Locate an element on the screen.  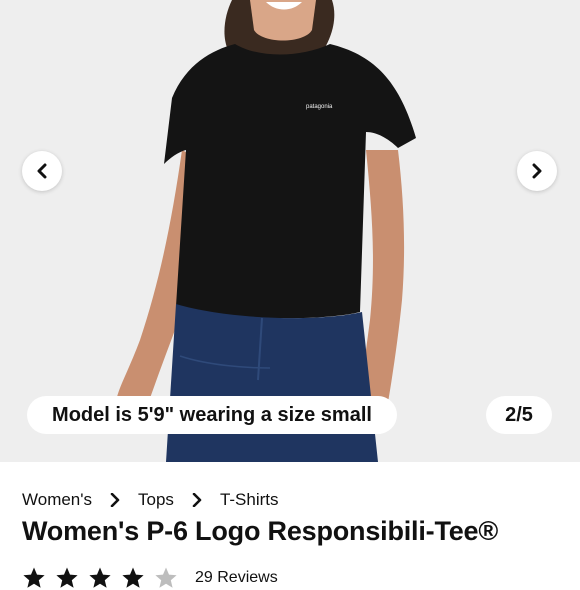
breadcrumb-item-t-shirts: T-Shirts is located at coordinates (249, 500).